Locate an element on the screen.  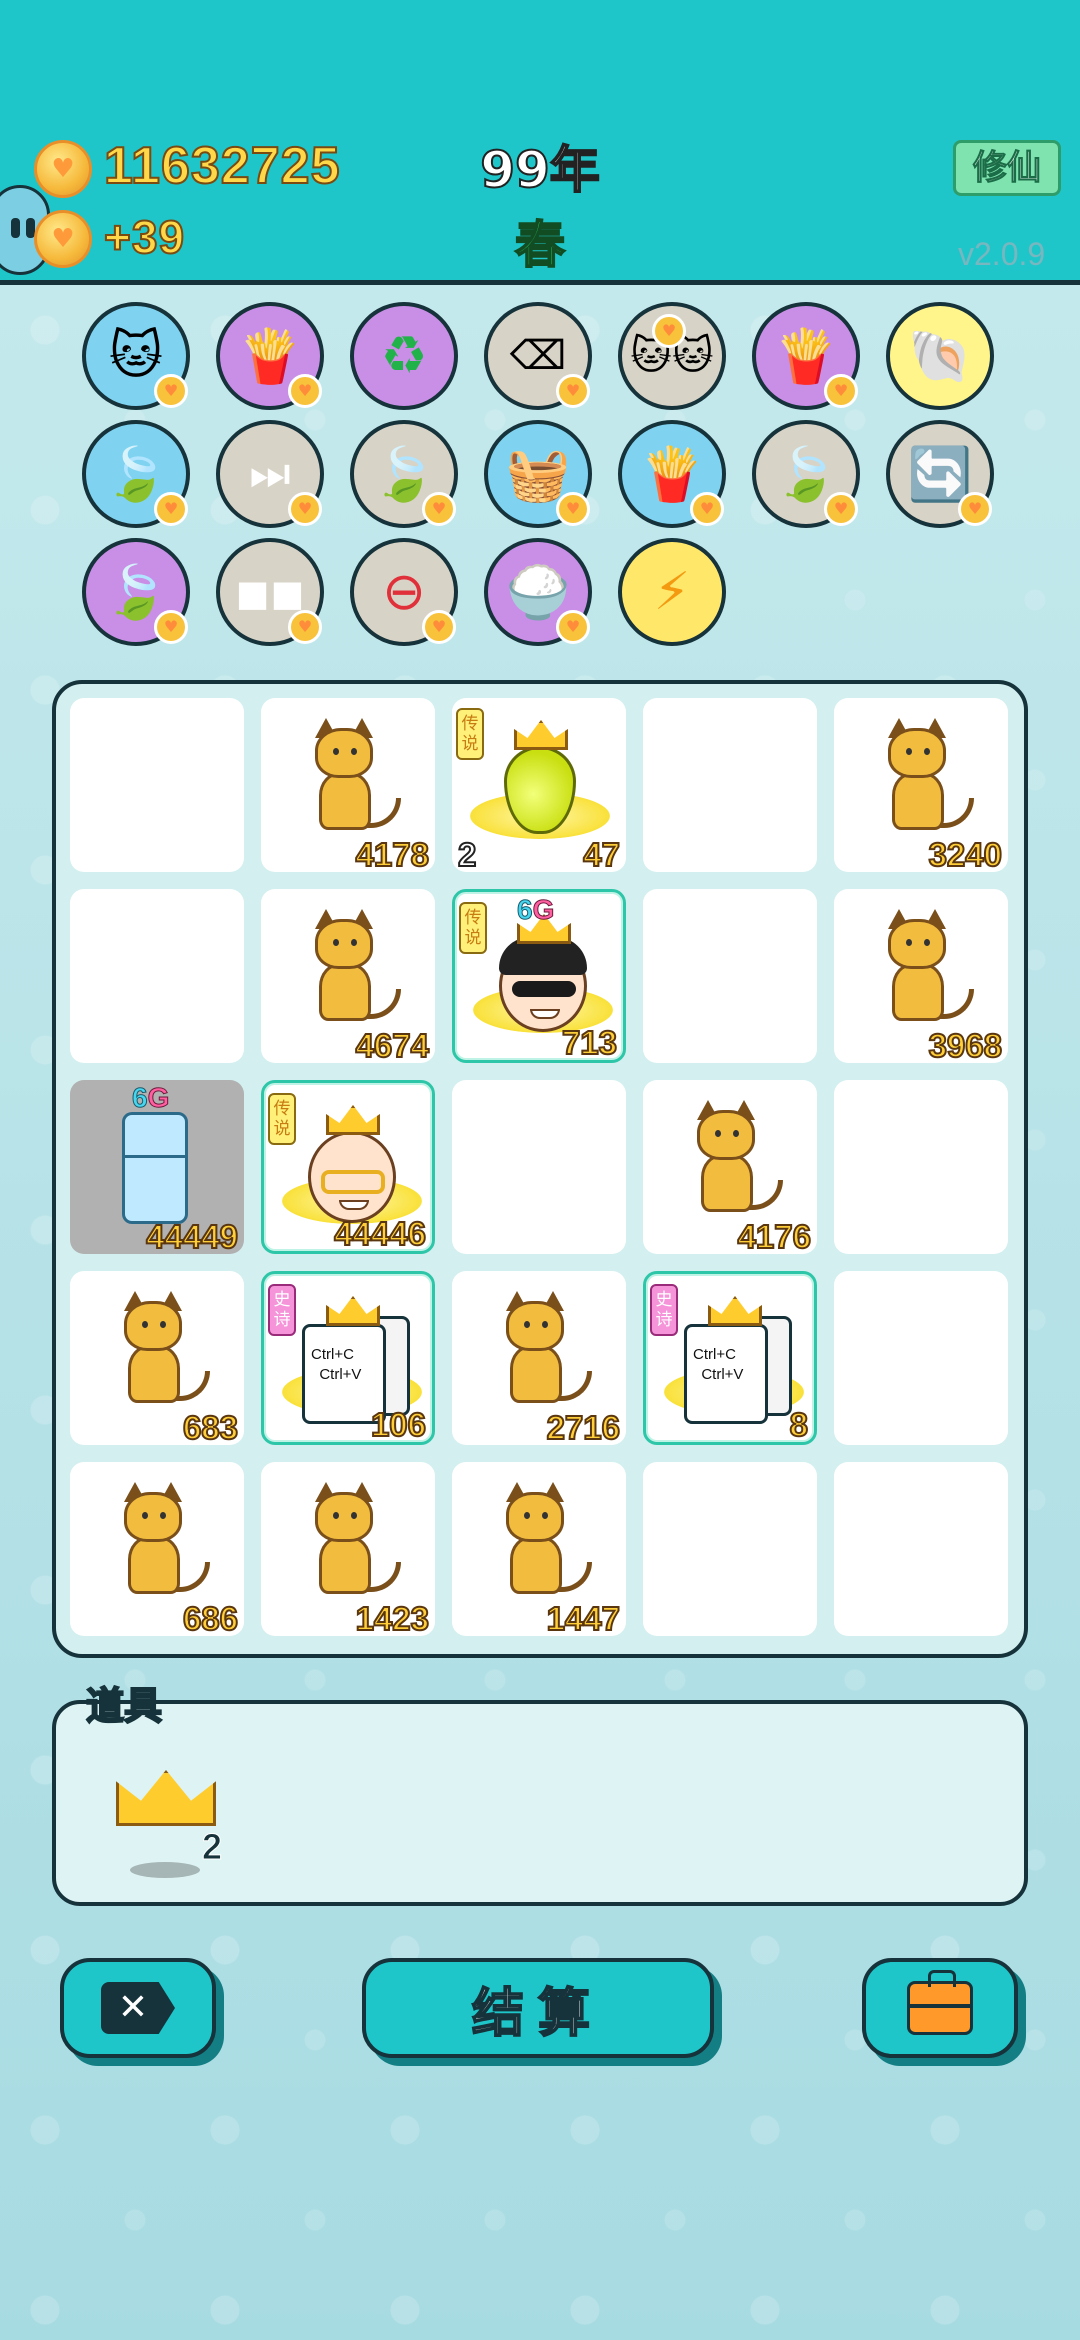
board-cell-paper: Ctrl+C Ctrl+V 史诗 106 is located at coordinates (348, 1358).